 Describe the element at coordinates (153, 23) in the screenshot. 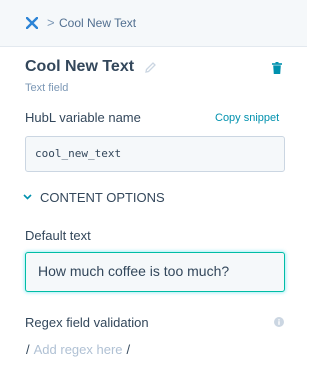

I see `breadcrumb-bar: > Cool New Text` at that location.